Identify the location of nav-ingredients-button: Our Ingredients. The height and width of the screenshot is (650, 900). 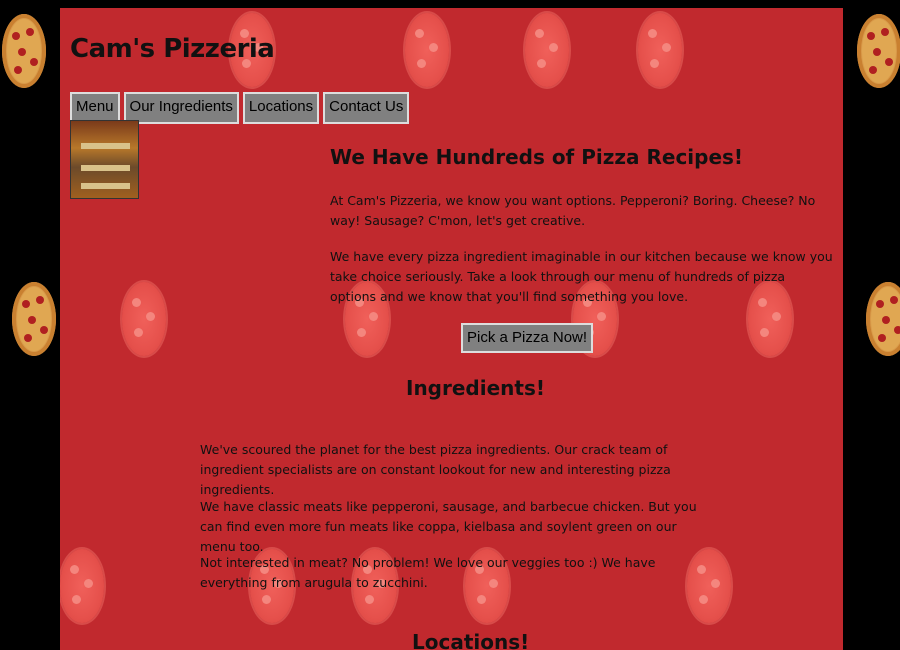
(181, 108).